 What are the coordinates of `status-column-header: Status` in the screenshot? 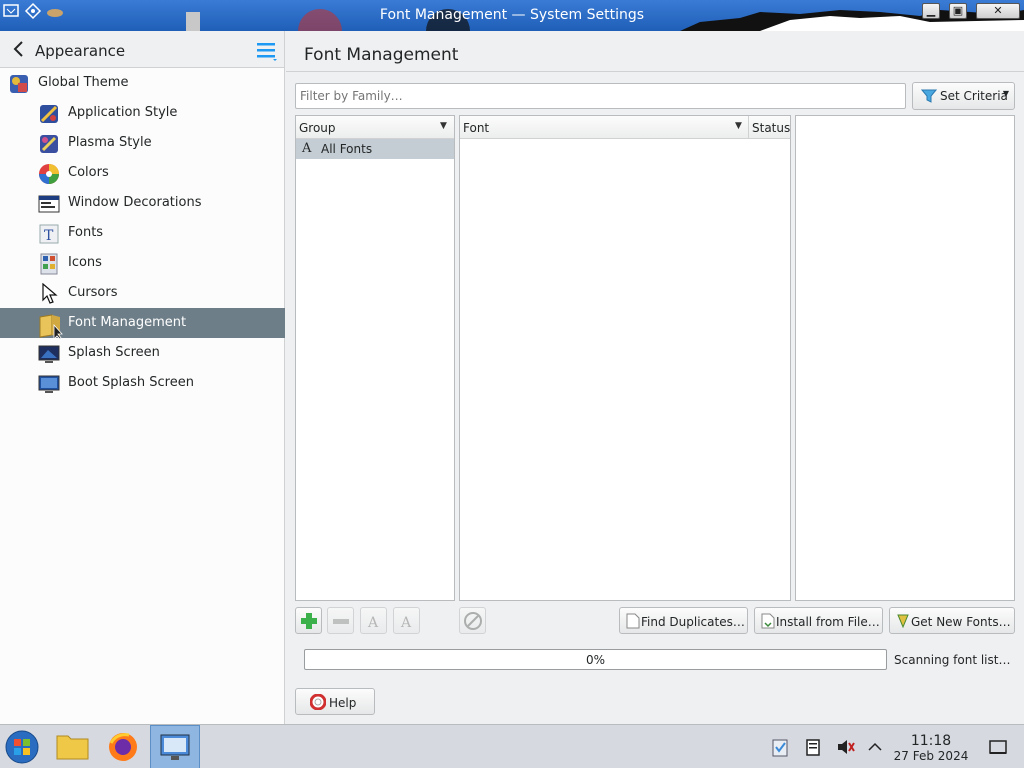 It's located at (769, 127).